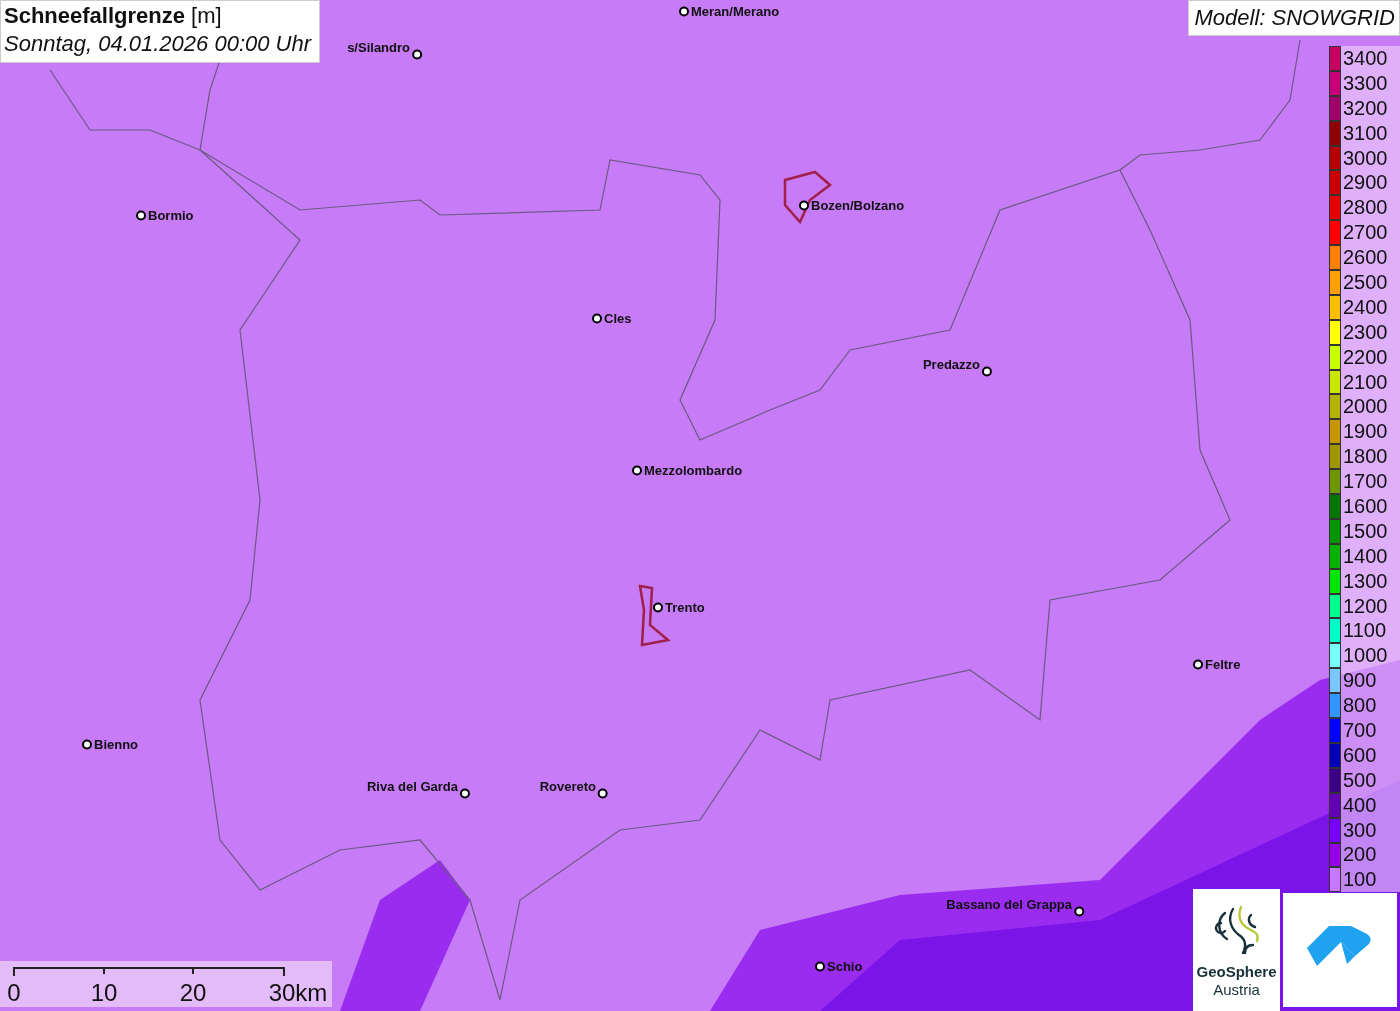 This screenshot has width=1400, height=1011. What do you see at coordinates (845, 966) in the screenshot?
I see `place-label: Schio` at bounding box center [845, 966].